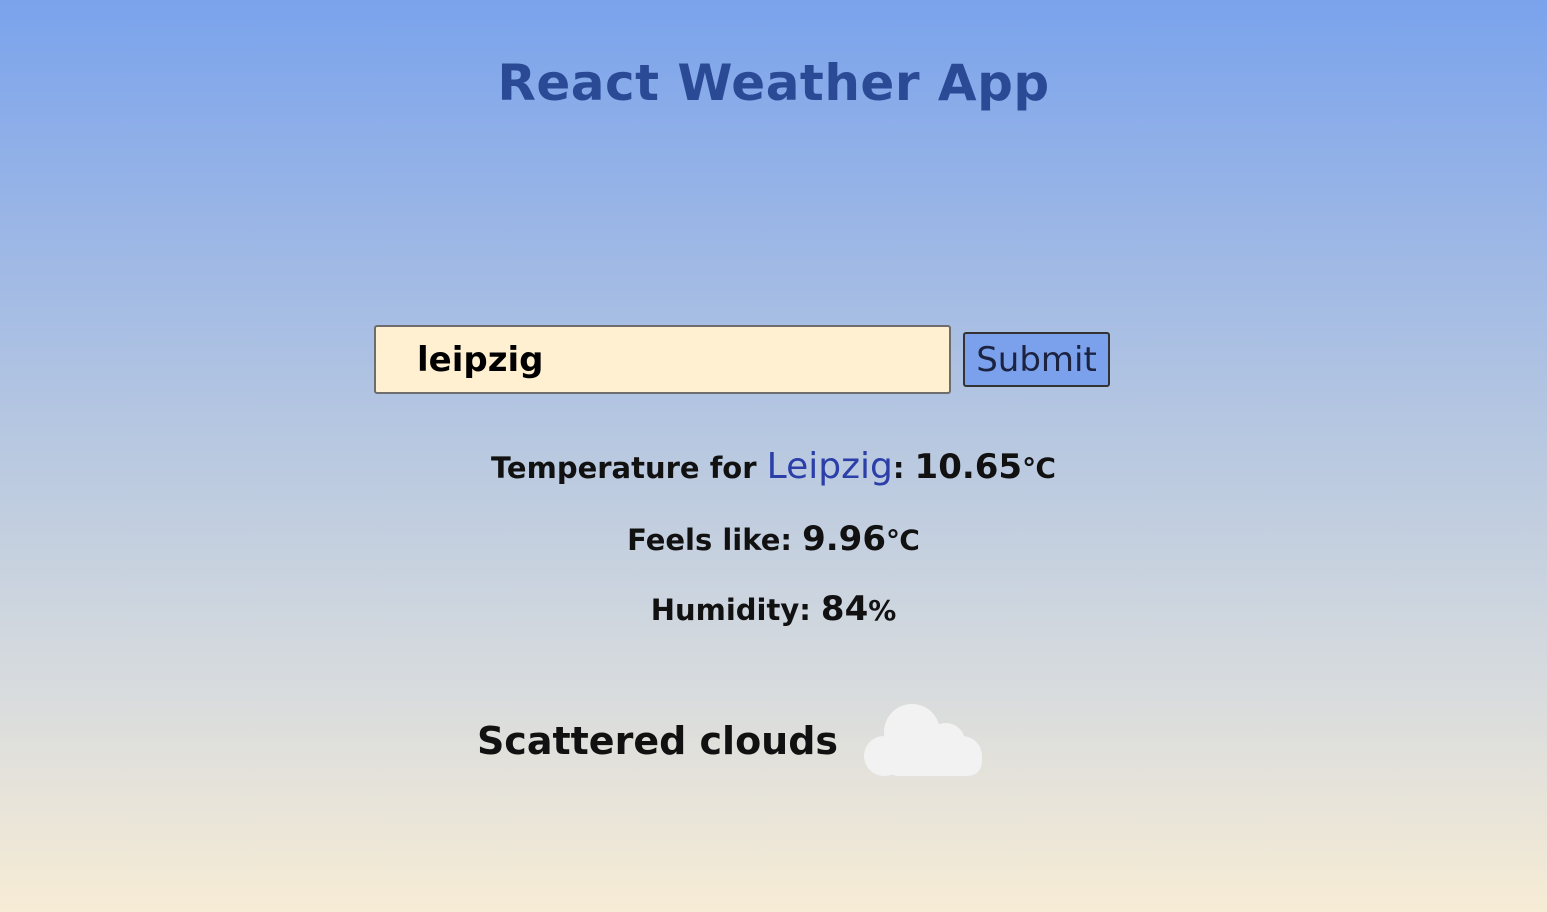  I want to click on city-input, so click(662, 359).